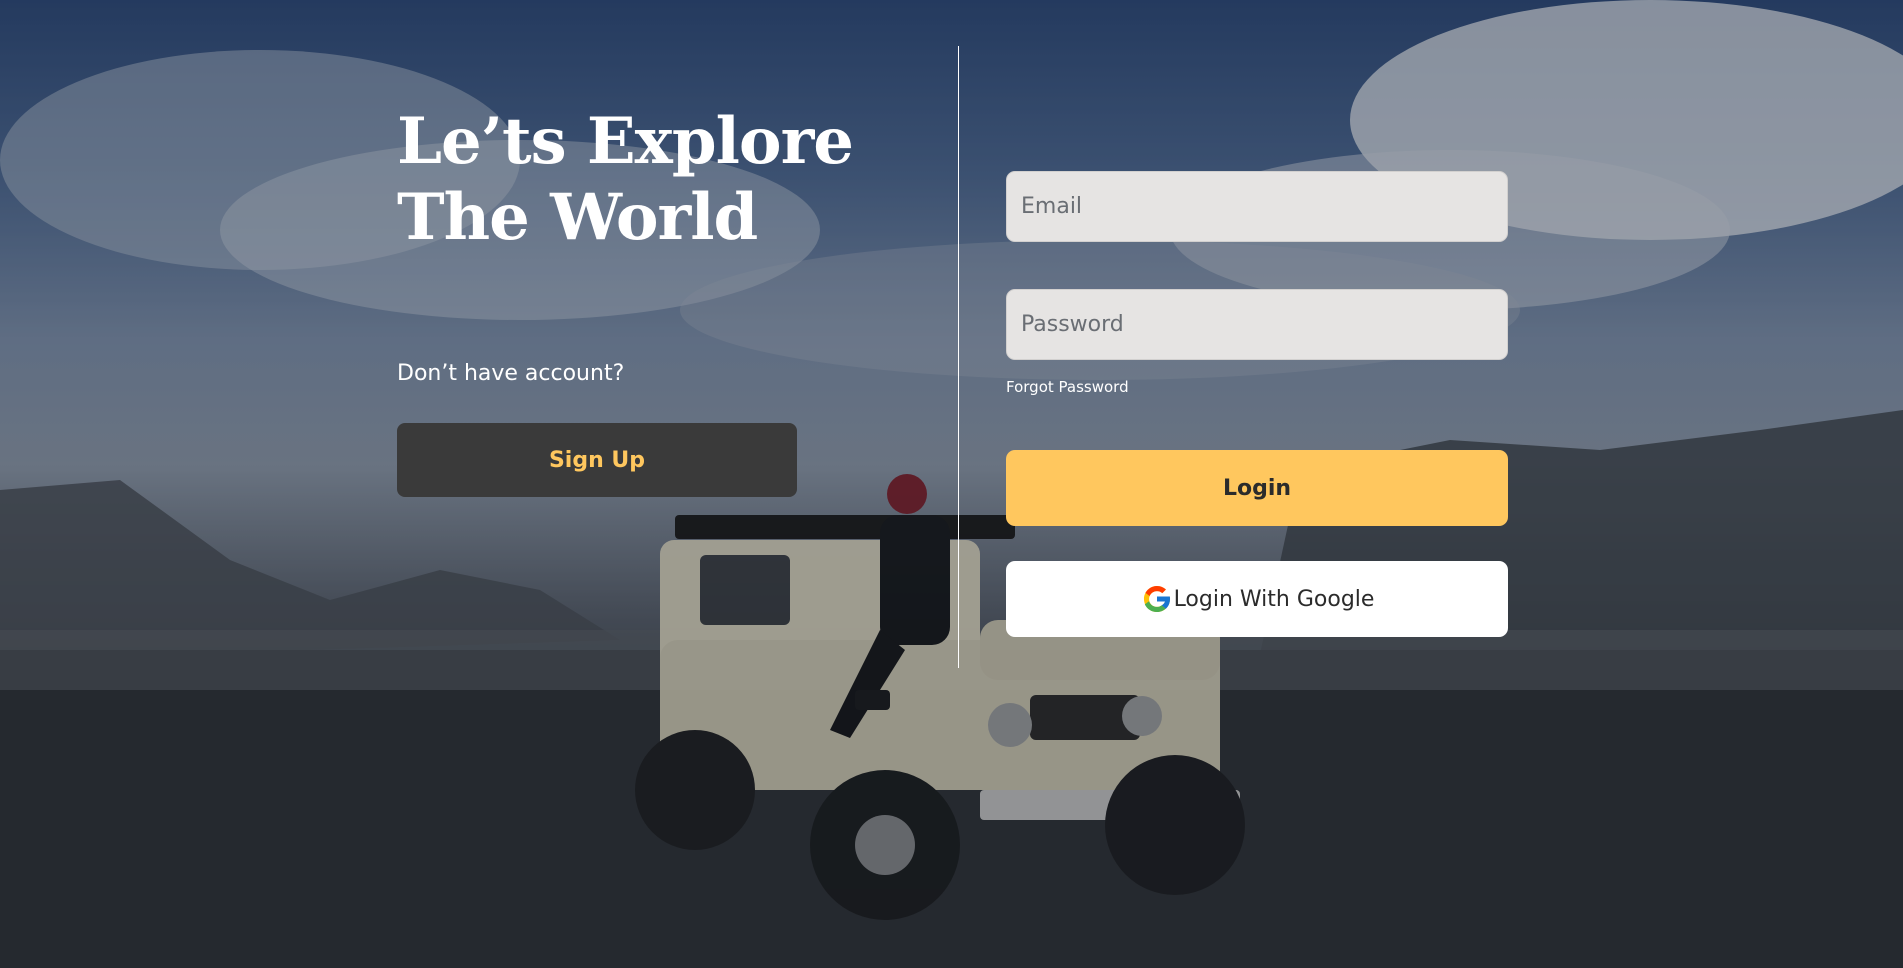 This screenshot has height=968, width=1903. Describe the element at coordinates (1257, 206) in the screenshot. I see `email-input` at that location.